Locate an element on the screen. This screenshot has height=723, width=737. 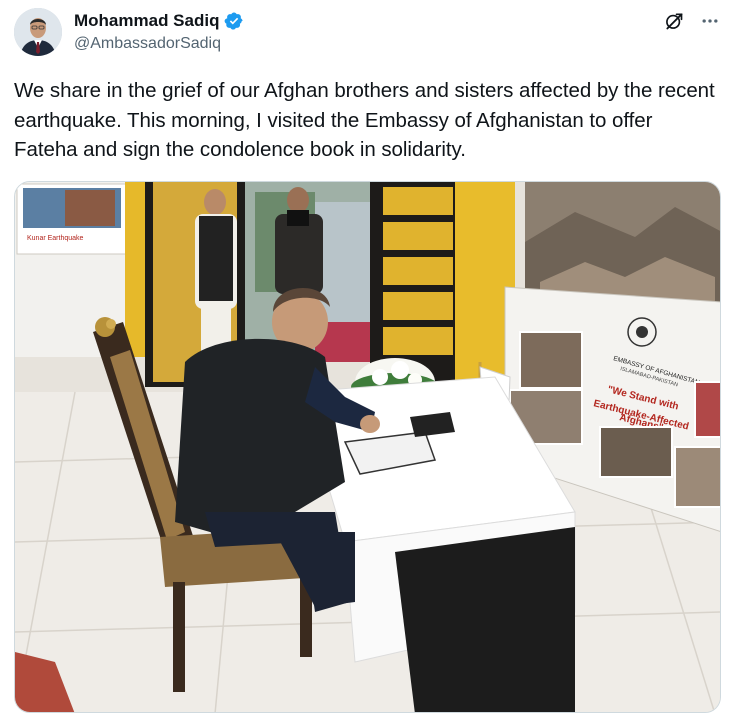
author-handle: @AmbassadorSadiq is located at coordinates (159, 44).